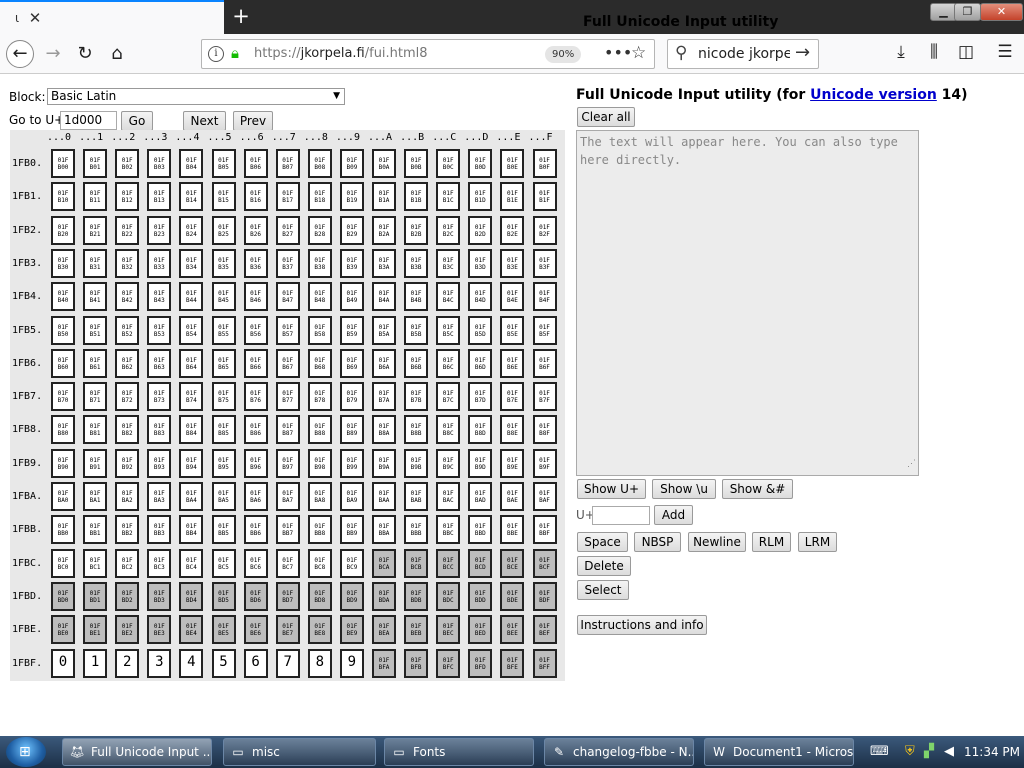 Image resolution: width=1024 pixels, height=768 pixels. What do you see at coordinates (95, 263) in the screenshot?
I see `char-cell: 01F B31` at bounding box center [95, 263].